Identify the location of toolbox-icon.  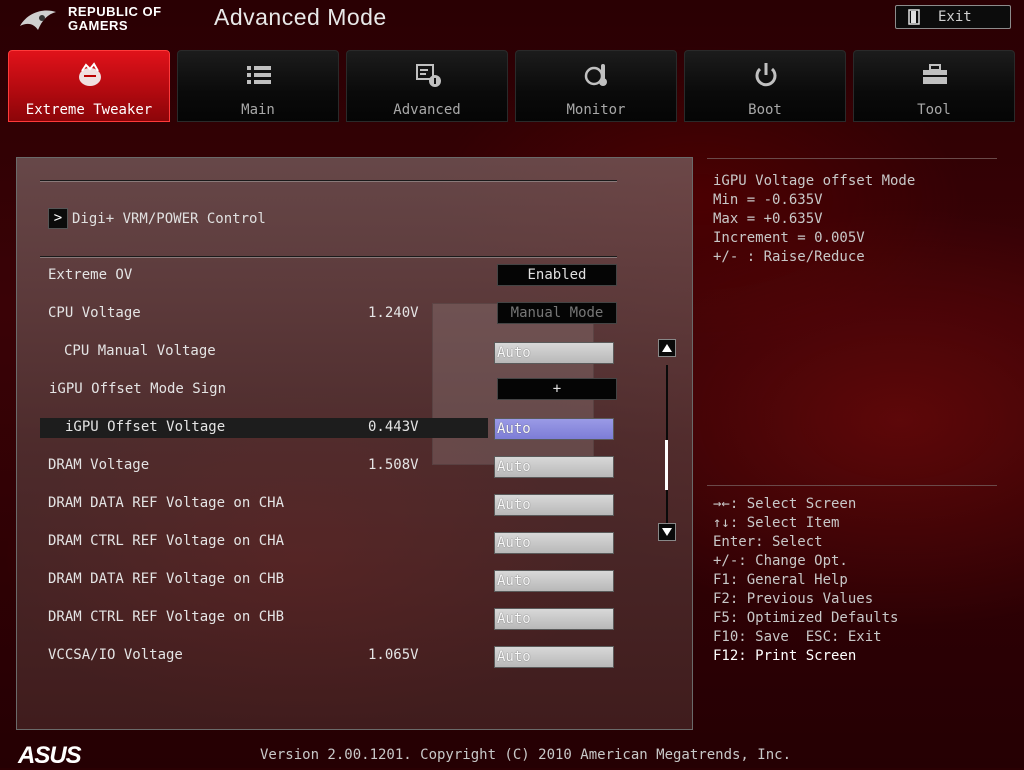
(935, 74).